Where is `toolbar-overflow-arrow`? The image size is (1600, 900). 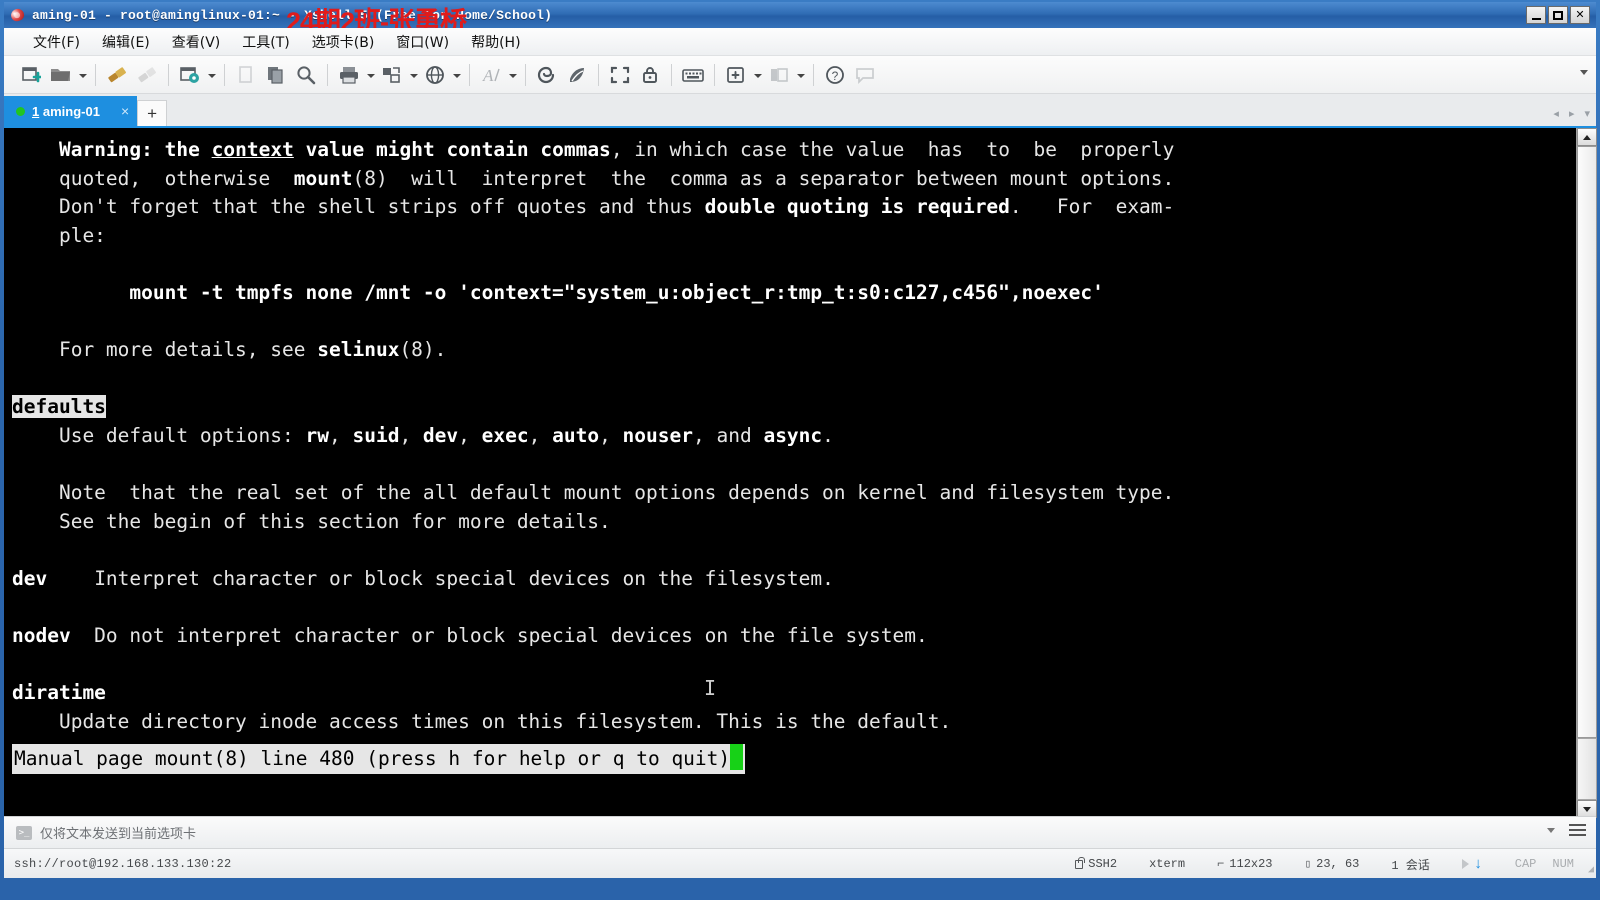
toolbar-overflow-arrow is located at coordinates (1584, 72).